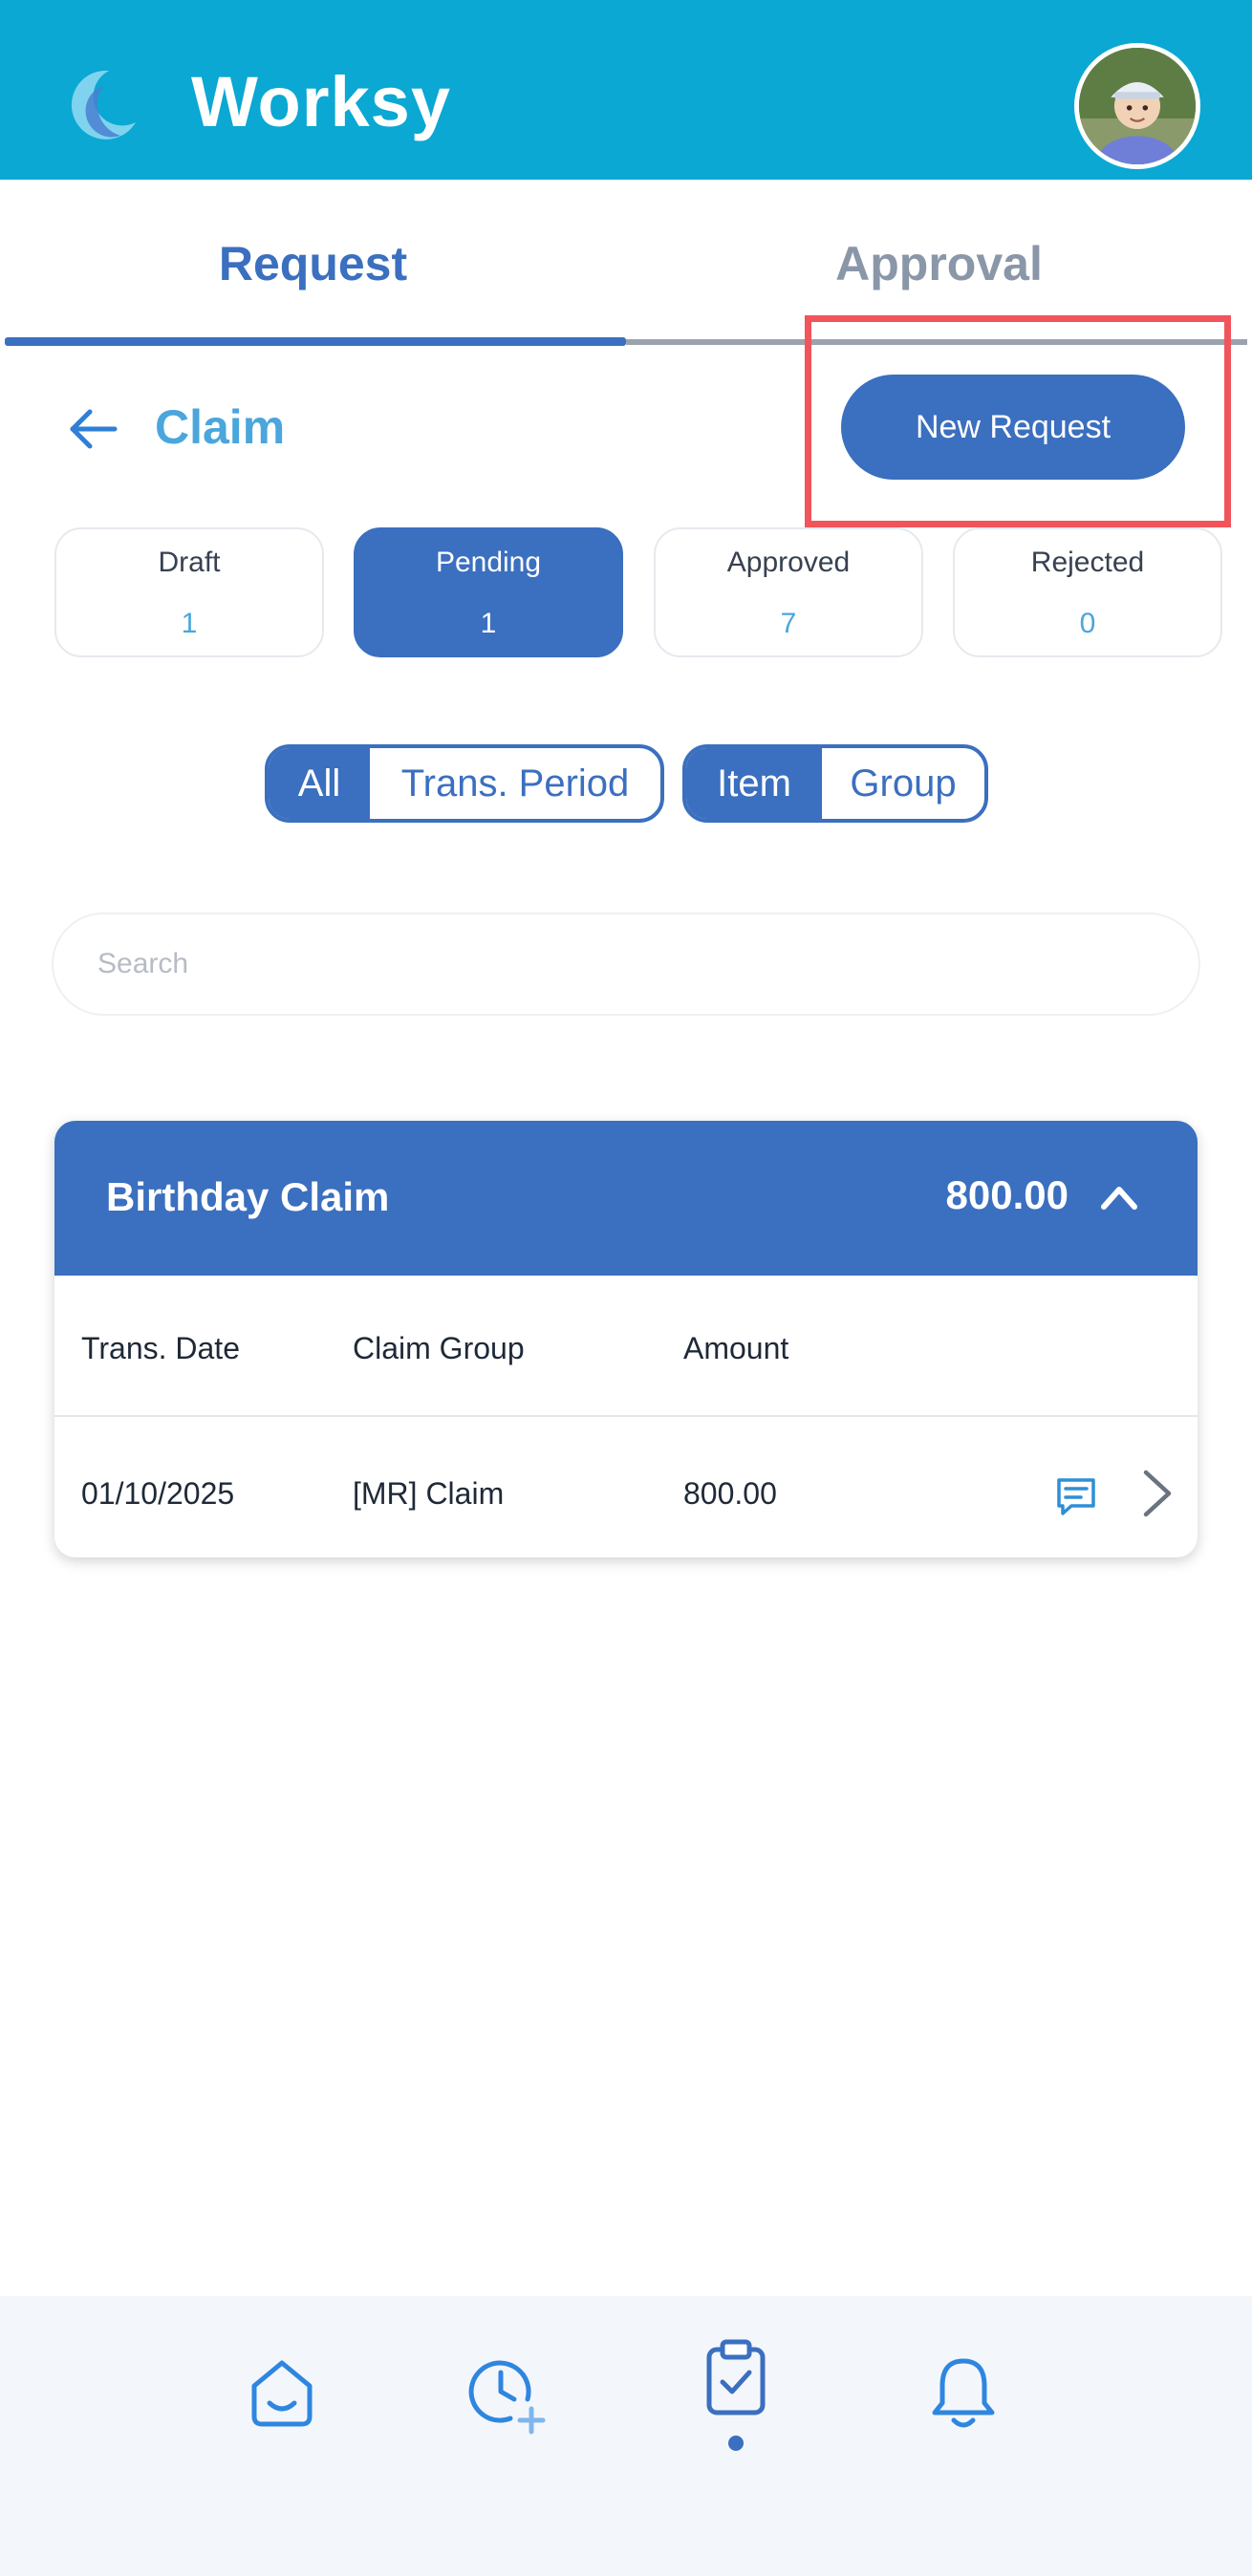 The image size is (1252, 2576). Describe the element at coordinates (189, 592) in the screenshot. I see `status-filter-draft: Draft 1` at that location.